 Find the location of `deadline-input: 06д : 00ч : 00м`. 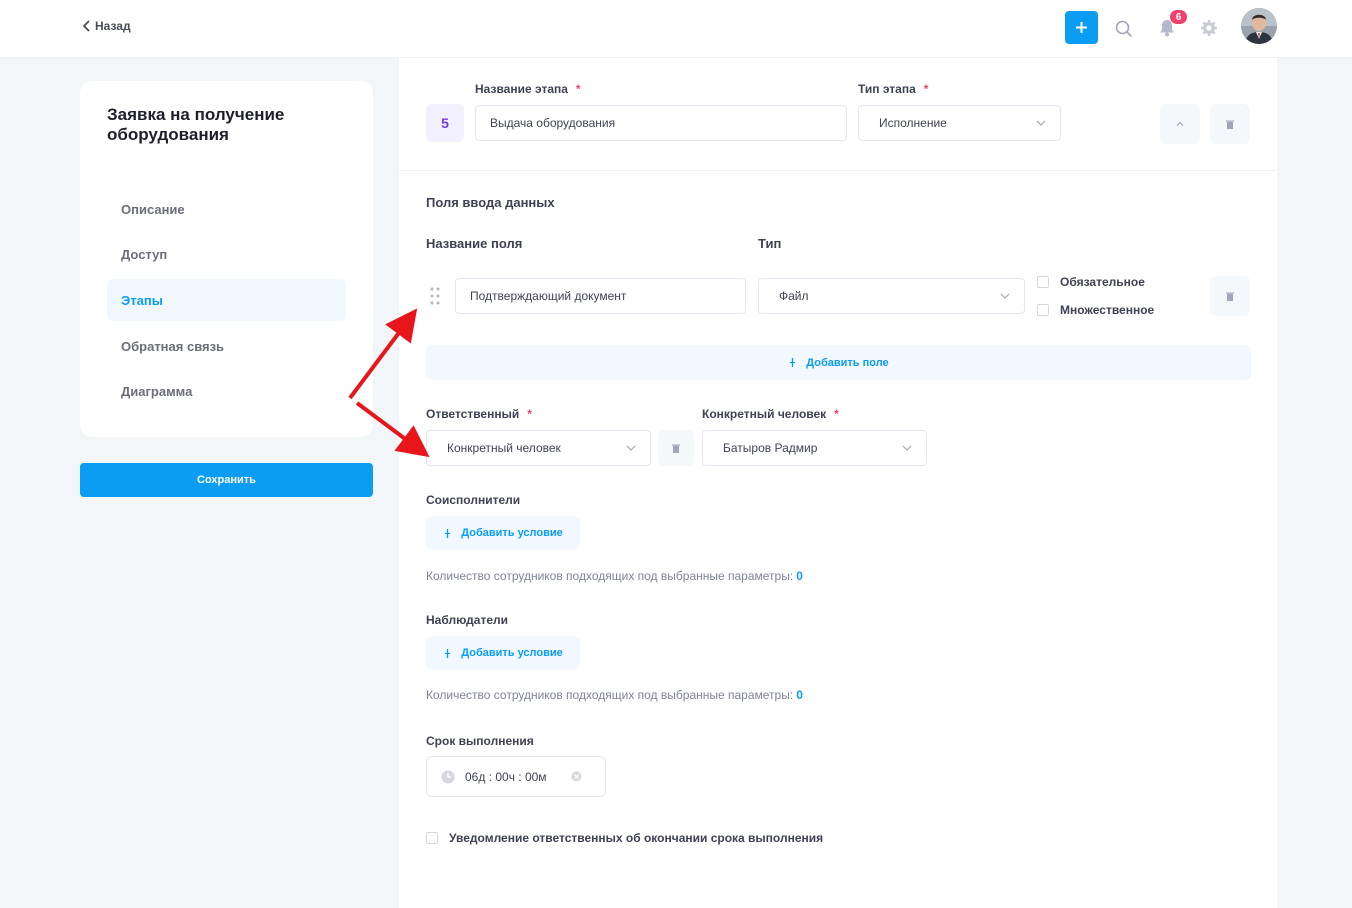

deadline-input: 06д : 00ч : 00м is located at coordinates (516, 776).